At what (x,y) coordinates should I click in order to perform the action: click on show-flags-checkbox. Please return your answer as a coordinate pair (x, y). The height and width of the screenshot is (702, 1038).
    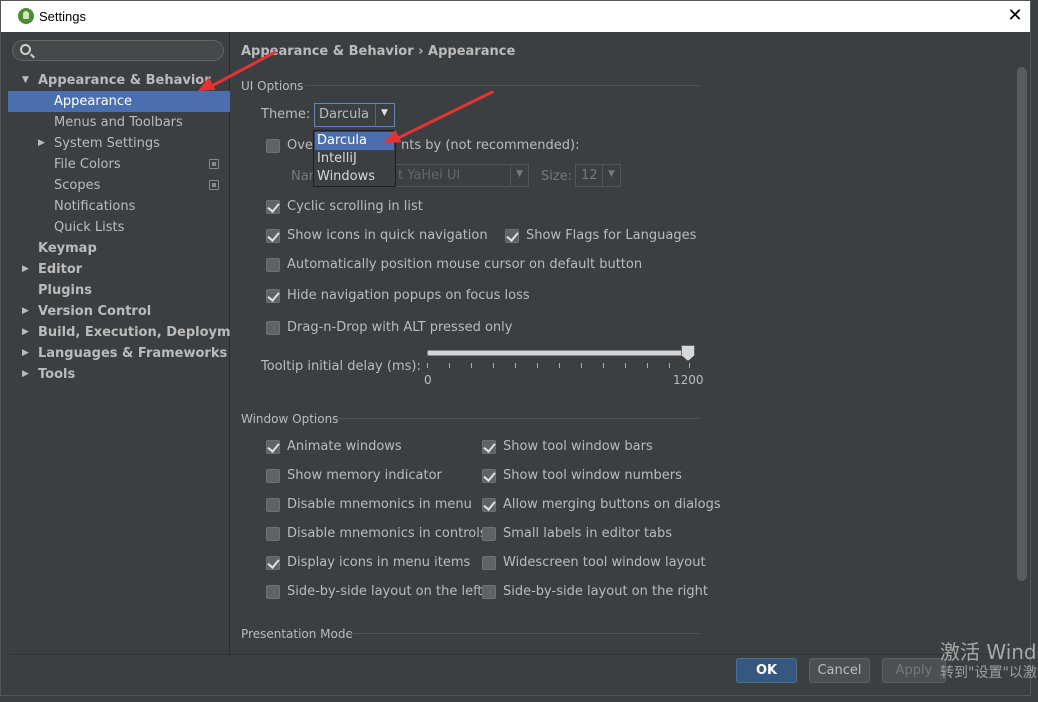
    Looking at the image, I should click on (512, 236).